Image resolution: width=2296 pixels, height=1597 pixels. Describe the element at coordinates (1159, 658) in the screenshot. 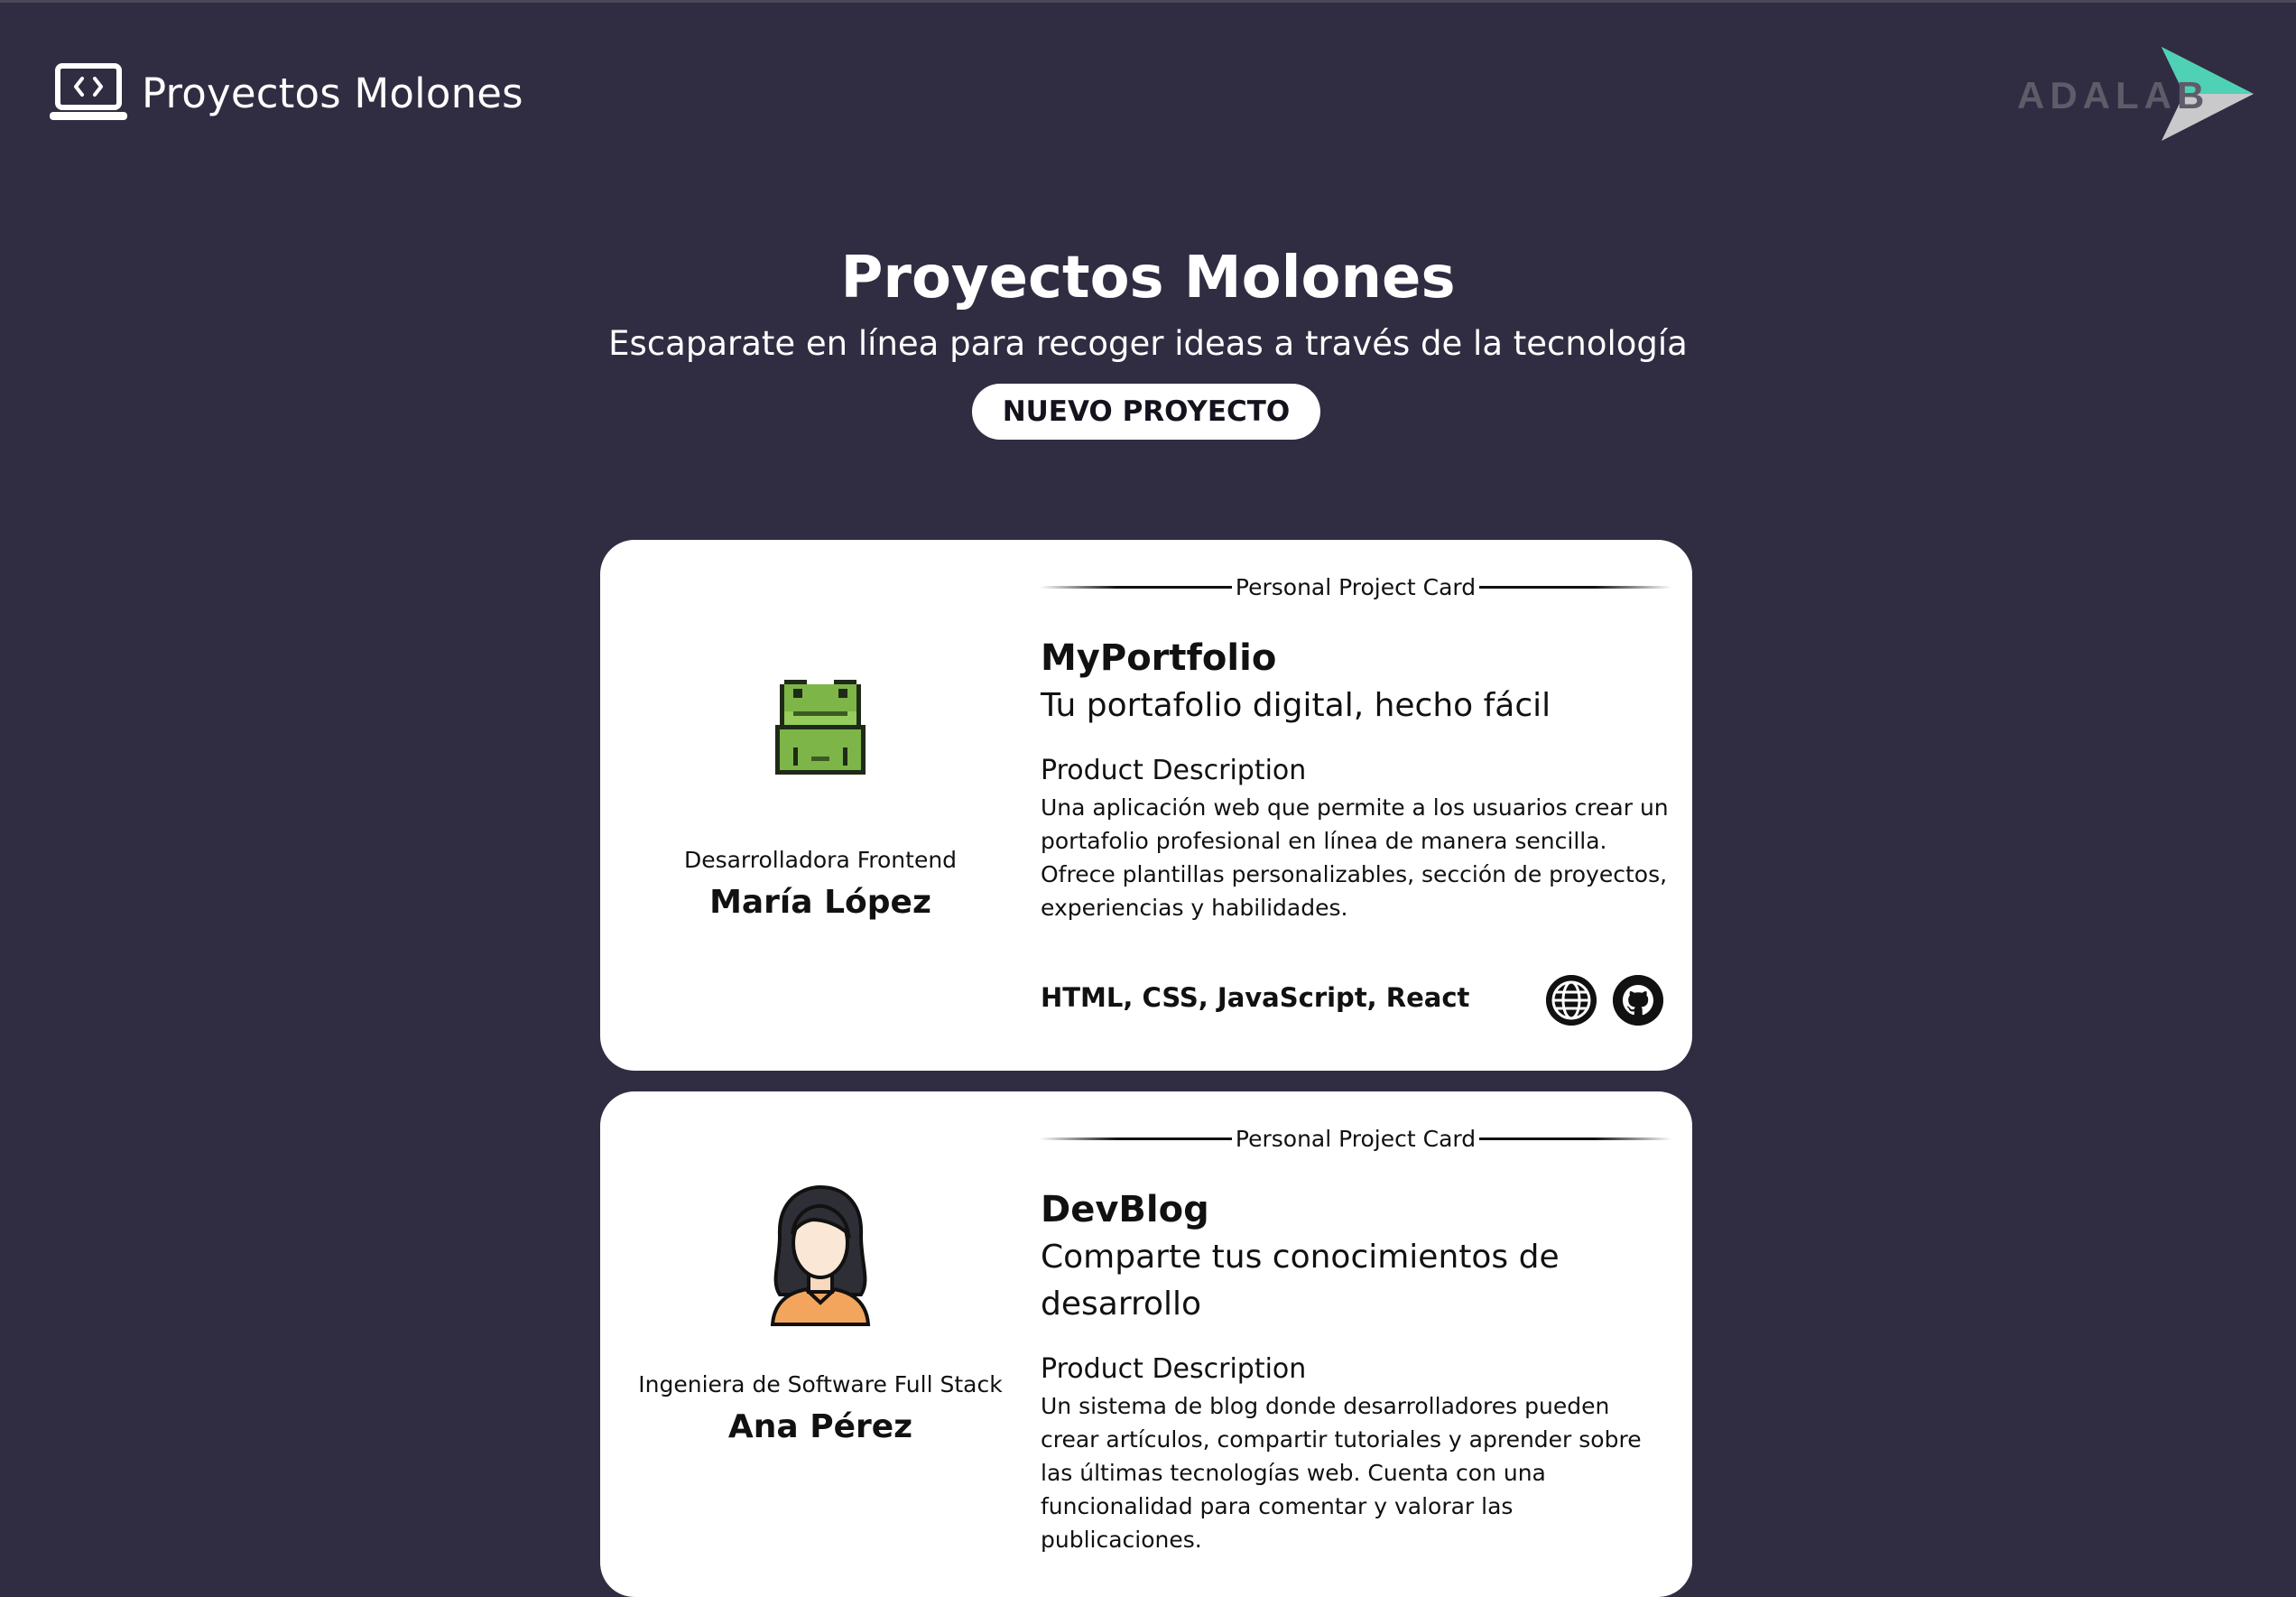

I see `project-name: MyPortfolio` at that location.